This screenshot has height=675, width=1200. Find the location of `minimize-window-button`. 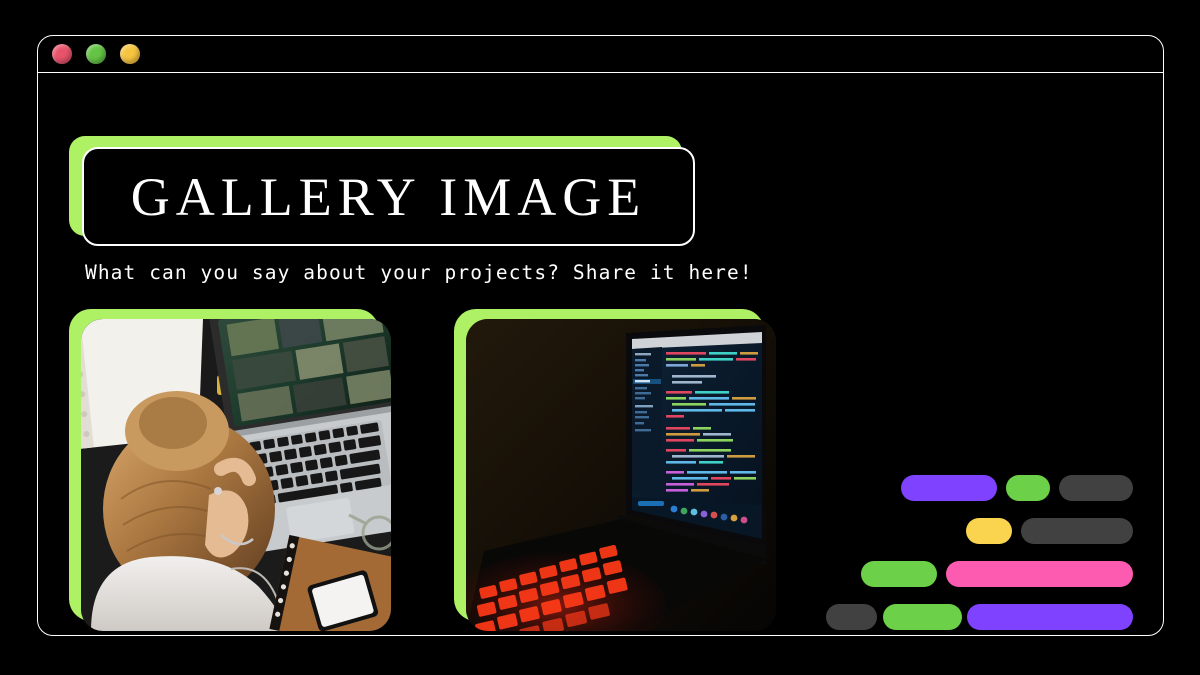

minimize-window-button is located at coordinates (96, 54).